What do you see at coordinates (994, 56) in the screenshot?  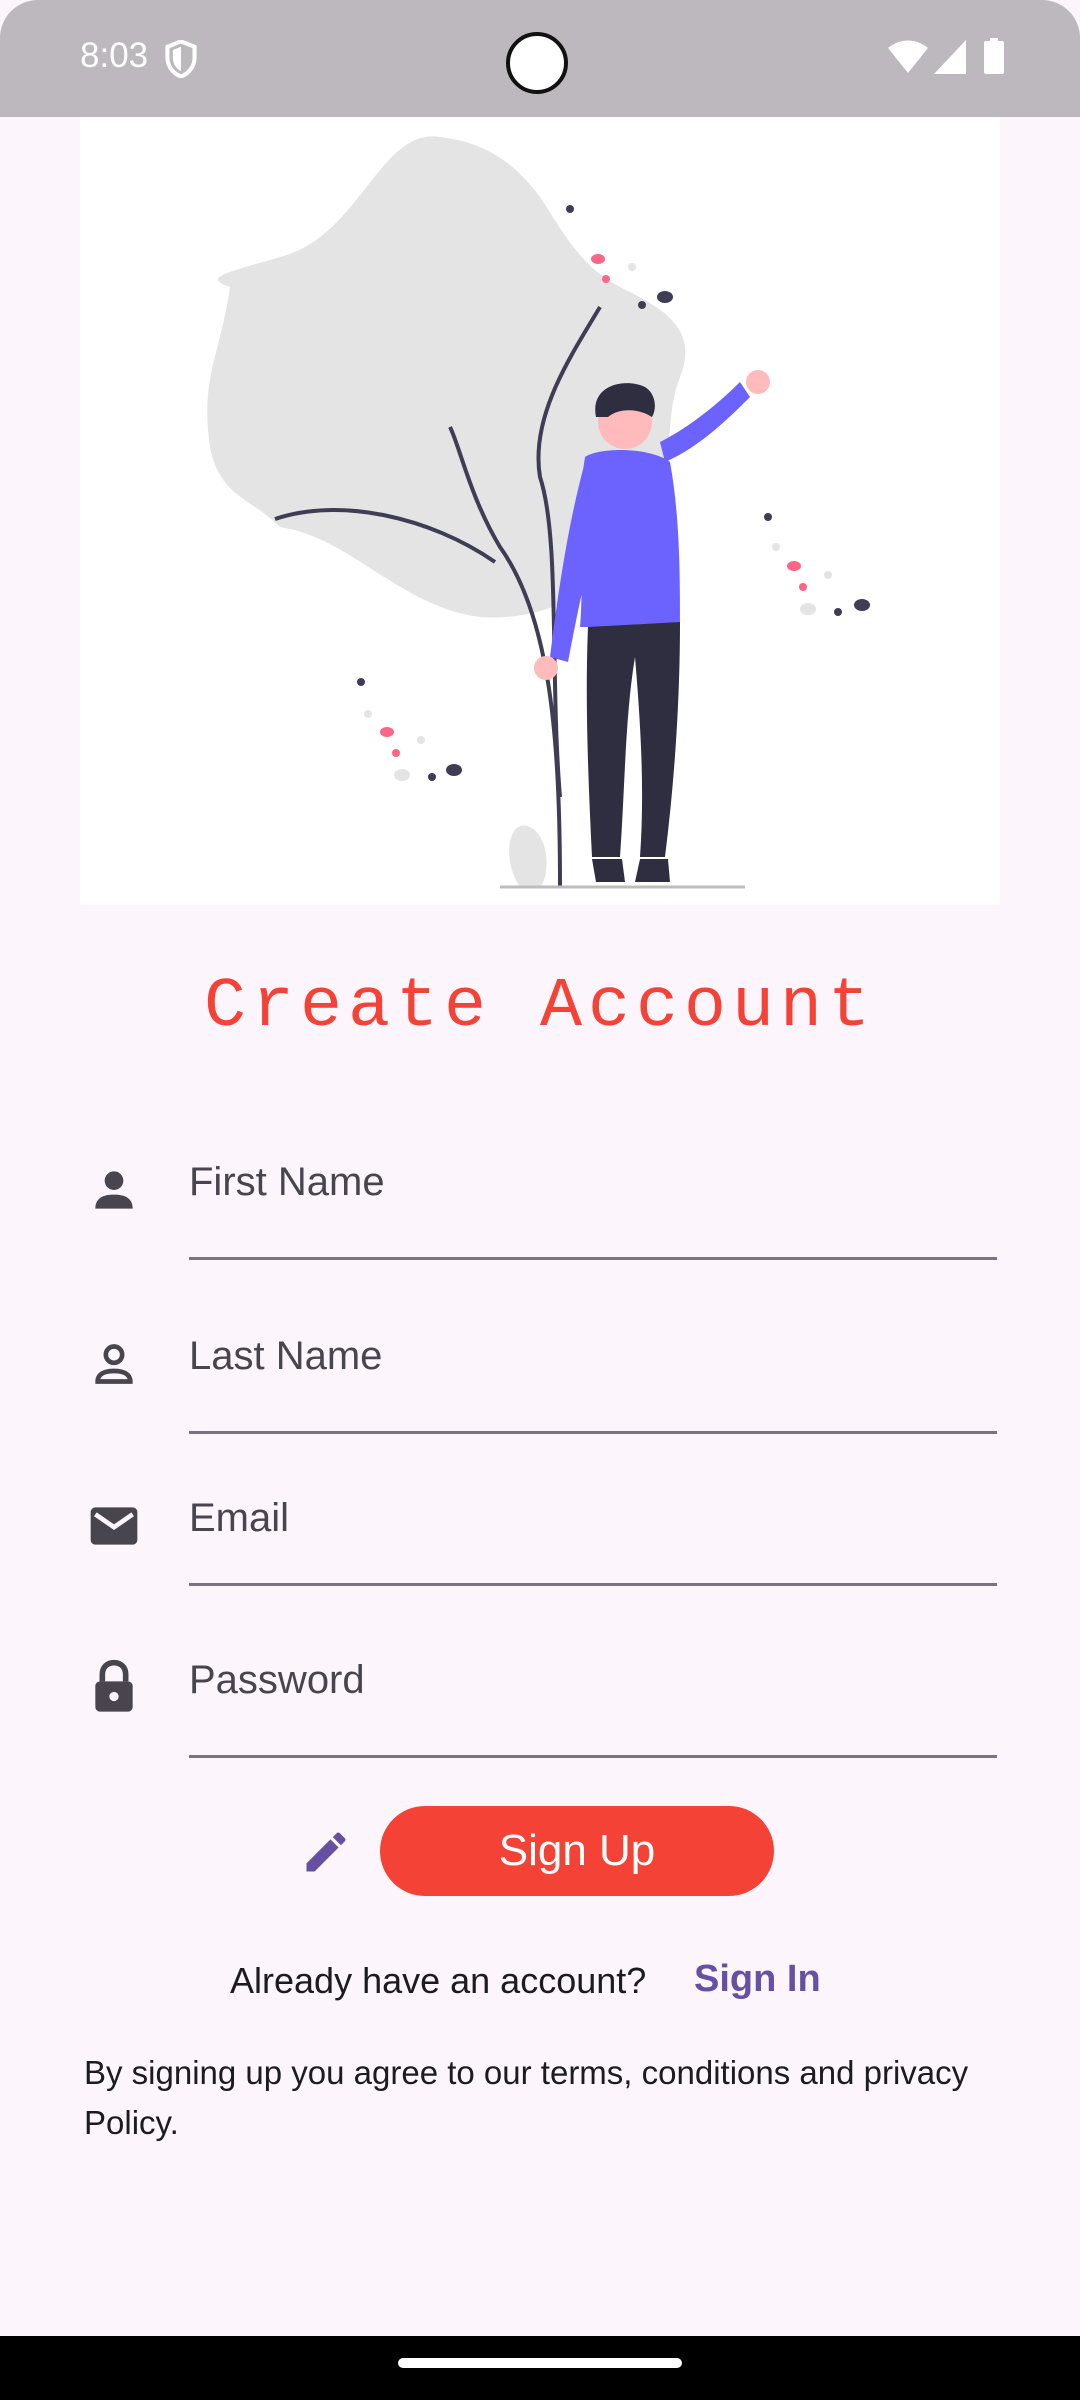 I see `battery-icon` at bounding box center [994, 56].